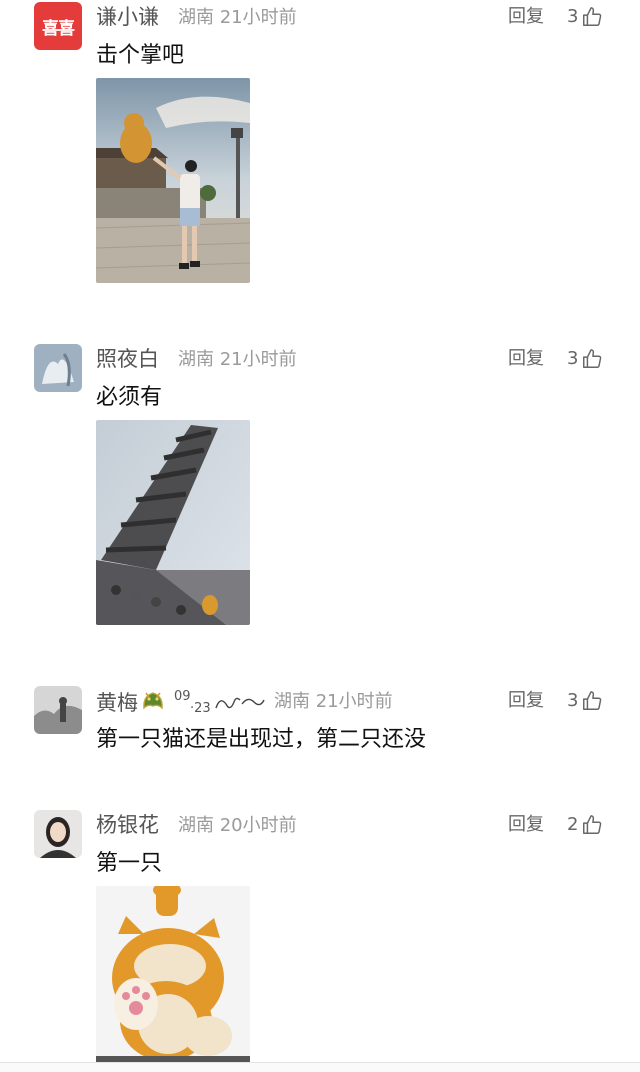 This screenshot has width=640, height=1072. What do you see at coordinates (127, 825) in the screenshot?
I see `username: 杨银花` at bounding box center [127, 825].